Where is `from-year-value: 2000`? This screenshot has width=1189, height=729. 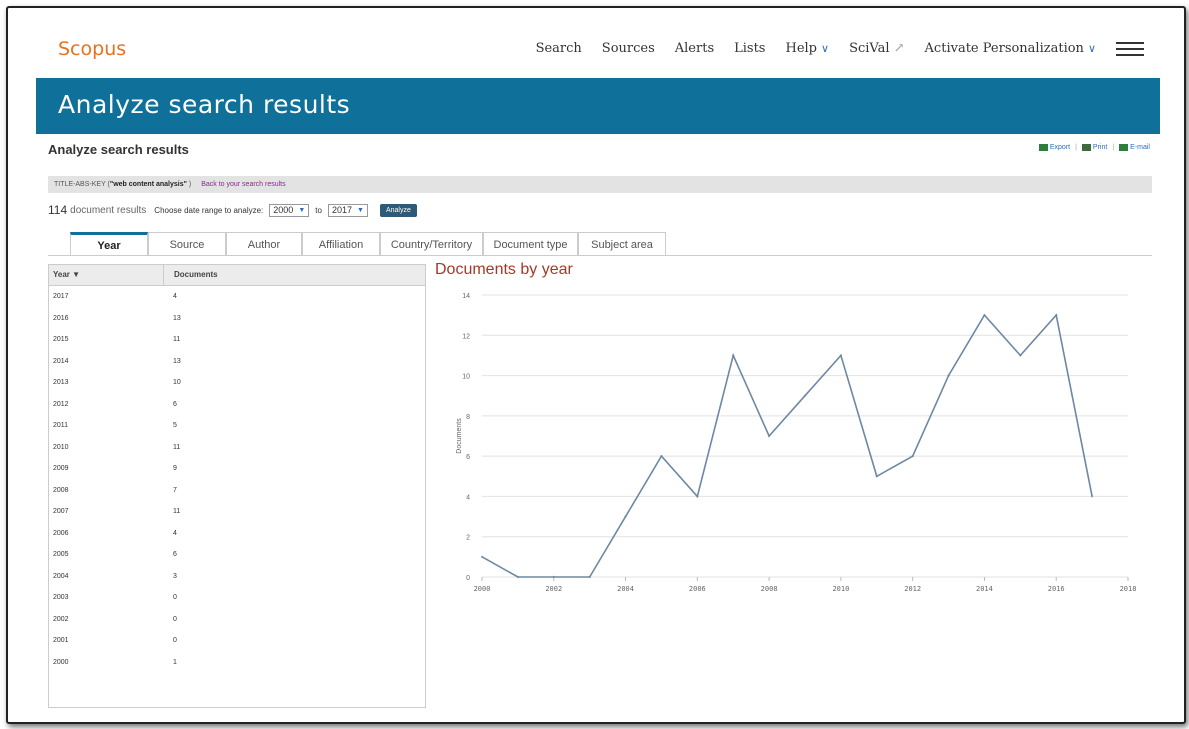
from-year-value: 2000 is located at coordinates (283, 210).